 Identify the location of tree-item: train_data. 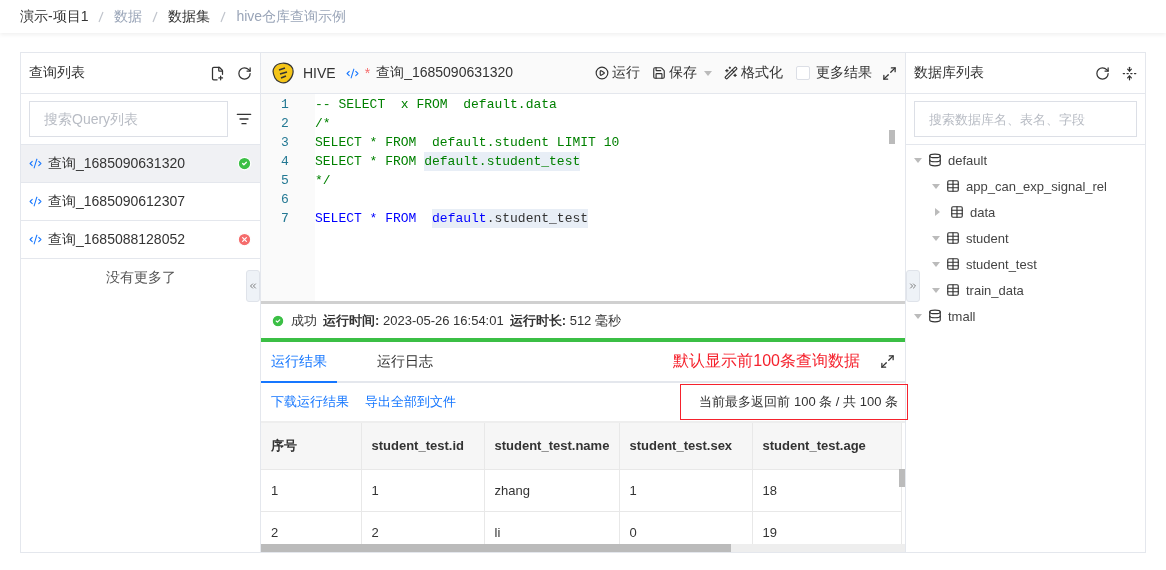
(995, 290).